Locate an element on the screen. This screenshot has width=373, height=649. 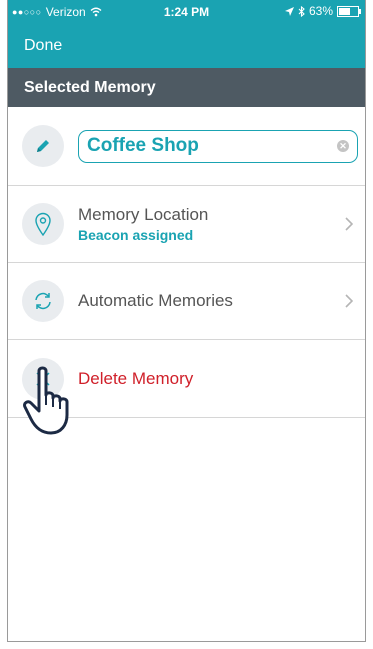
clear-text-icon: ✕ is located at coordinates (343, 145).